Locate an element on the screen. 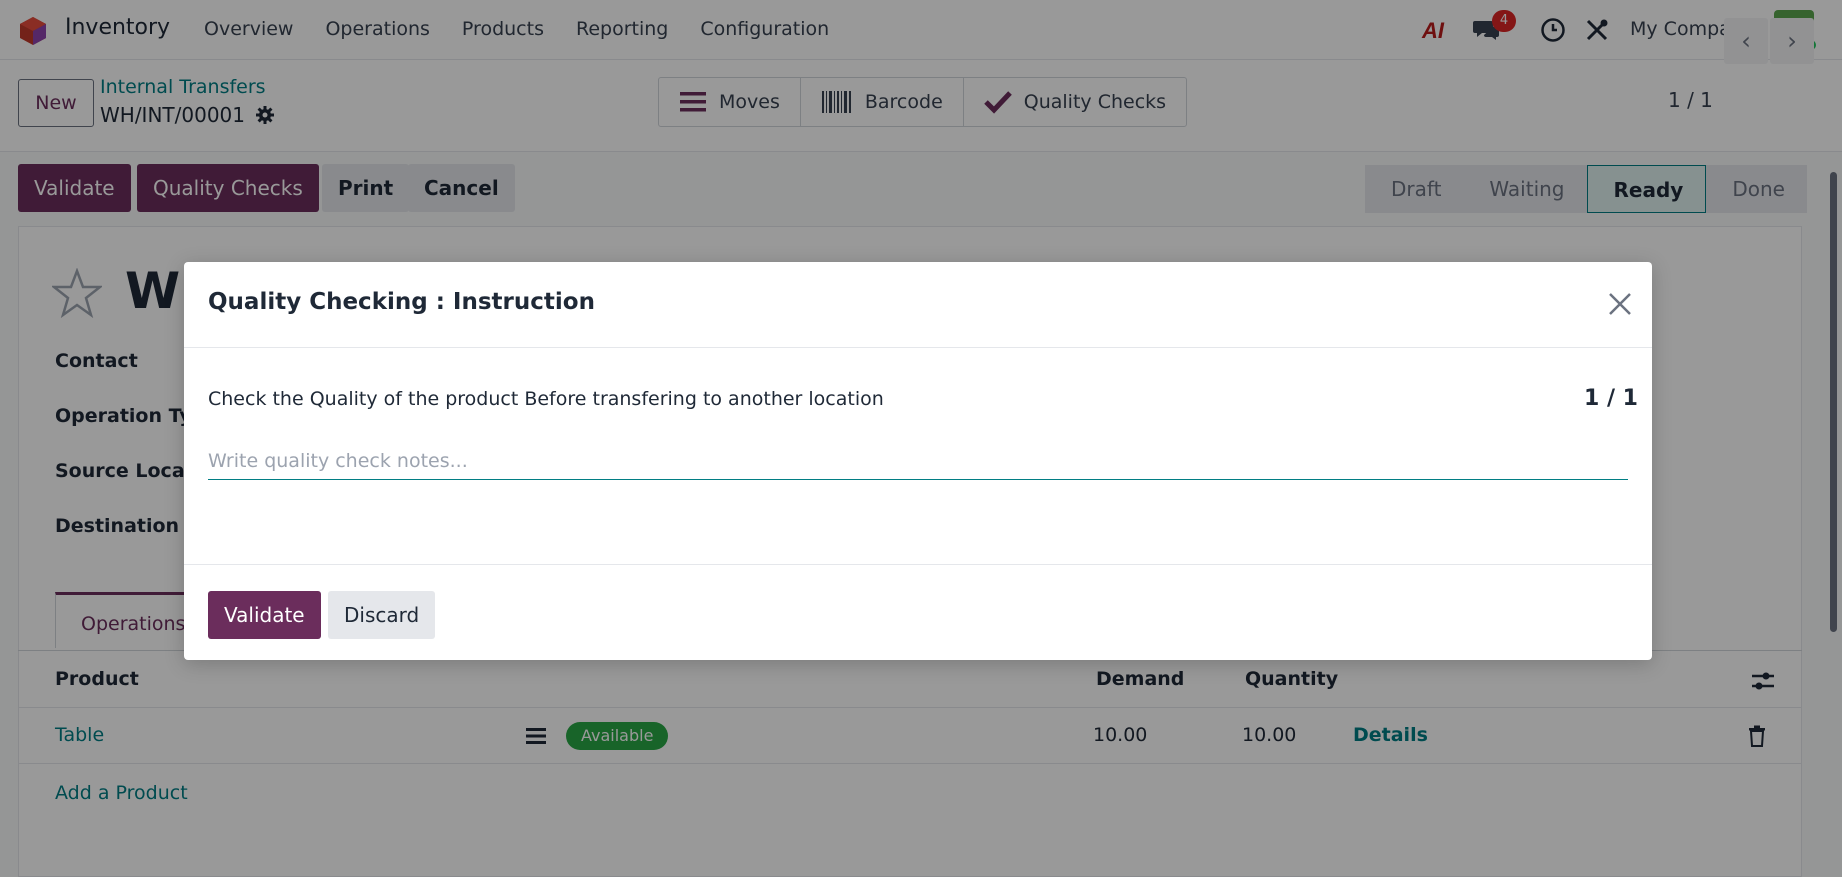 This screenshot has width=1842, height=877. dialog-header: Quality Checking : Instruction is located at coordinates (918, 305).